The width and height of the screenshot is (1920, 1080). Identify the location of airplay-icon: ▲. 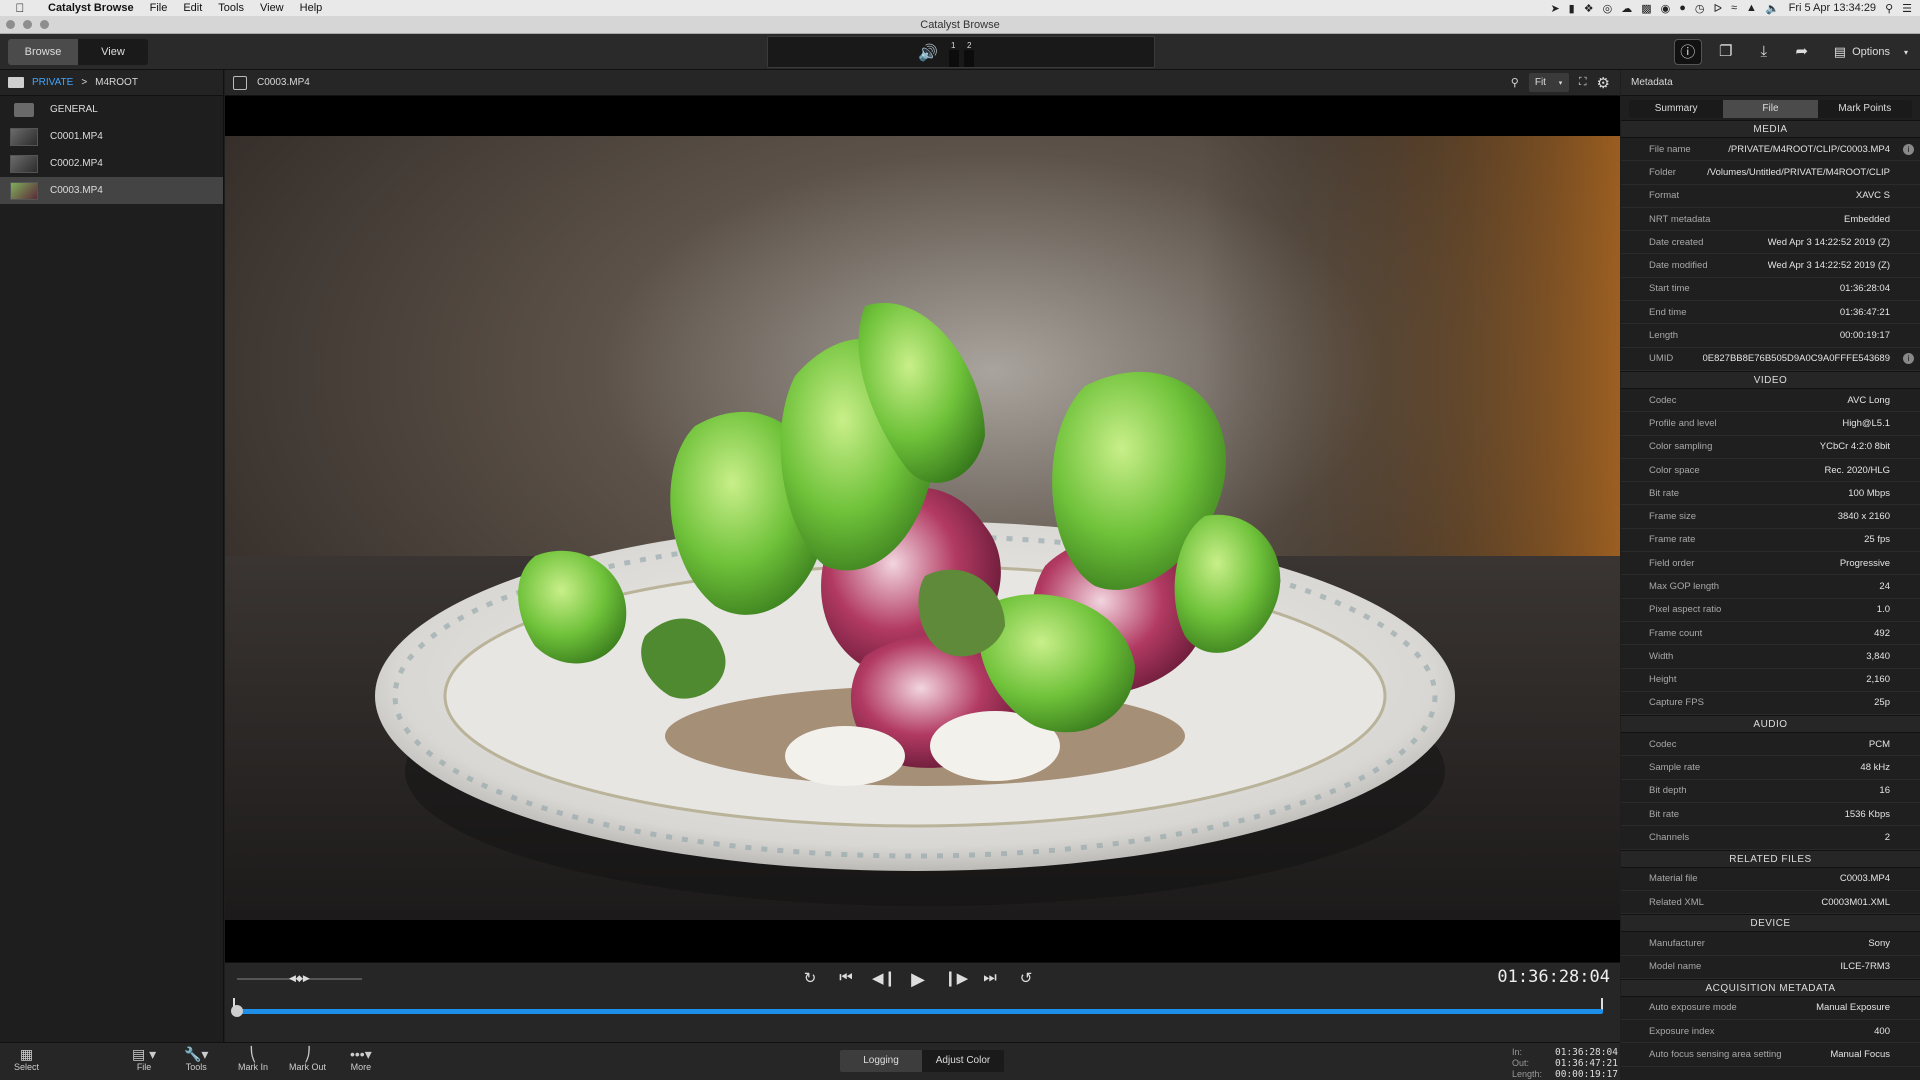
(1751, 8).